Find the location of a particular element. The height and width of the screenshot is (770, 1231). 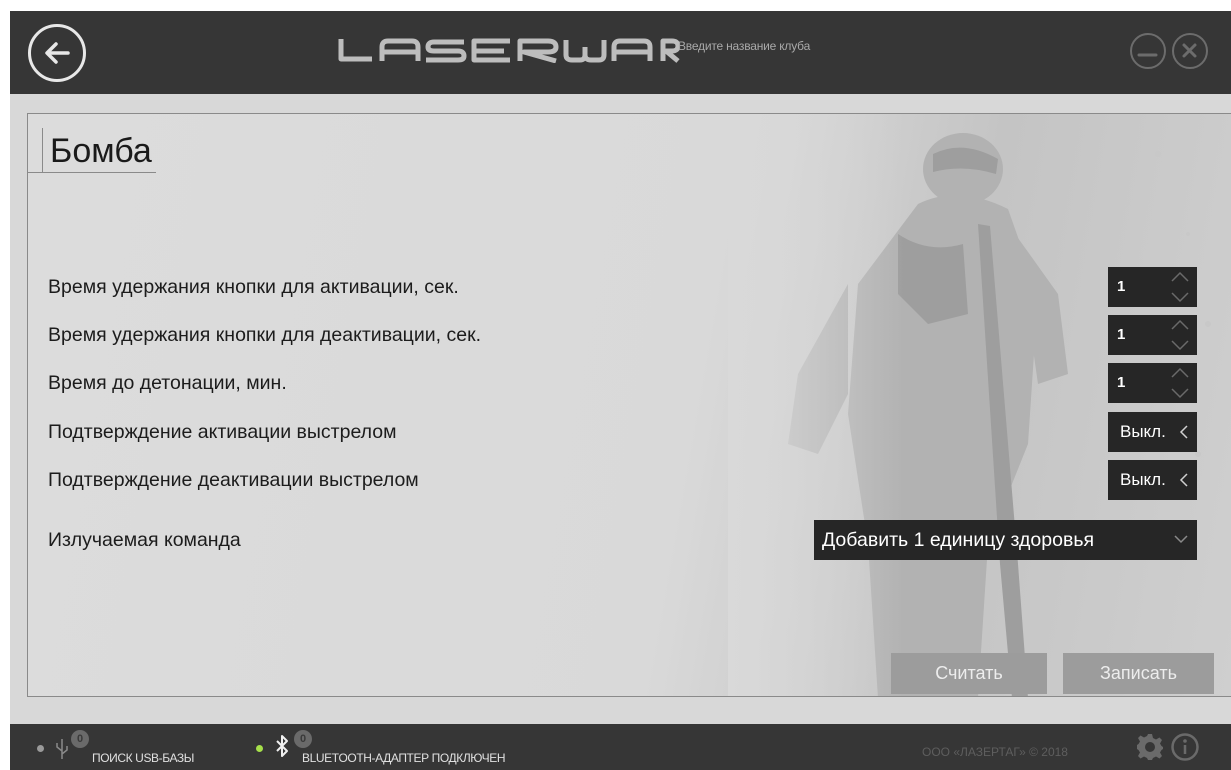

deactivation-shot-confirm-toggle: Выкл. is located at coordinates (1152, 480).